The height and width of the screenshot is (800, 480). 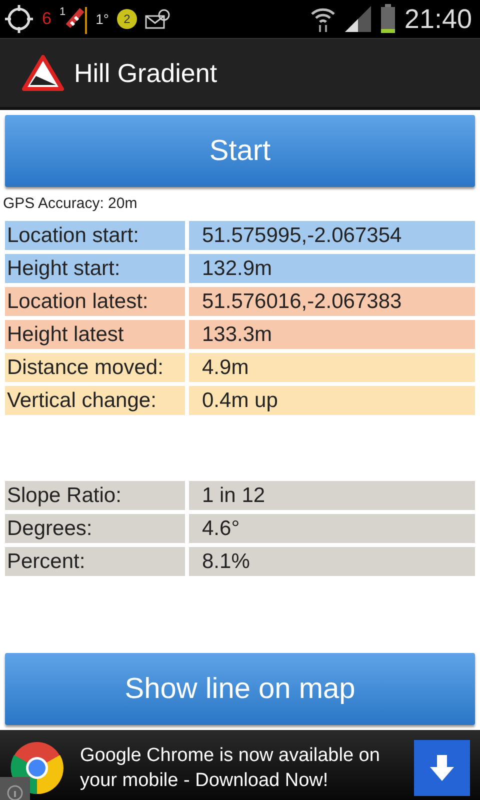 What do you see at coordinates (95, 235) in the screenshot?
I see `row-label: Location start:` at bounding box center [95, 235].